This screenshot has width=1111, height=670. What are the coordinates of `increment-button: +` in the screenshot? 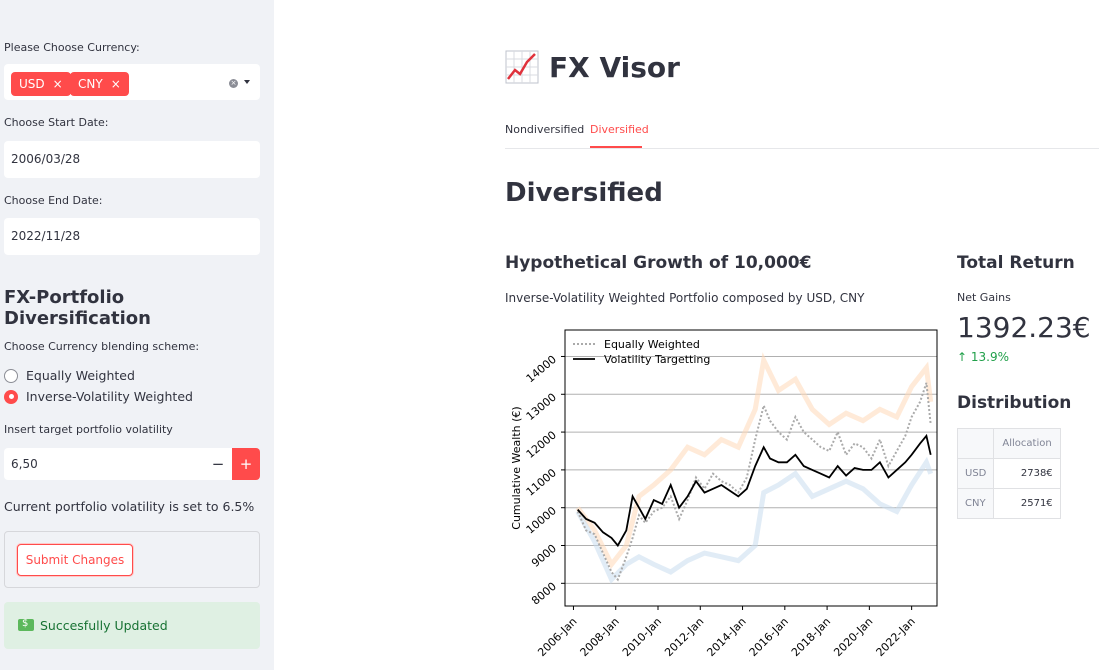 It's located at (246, 464).